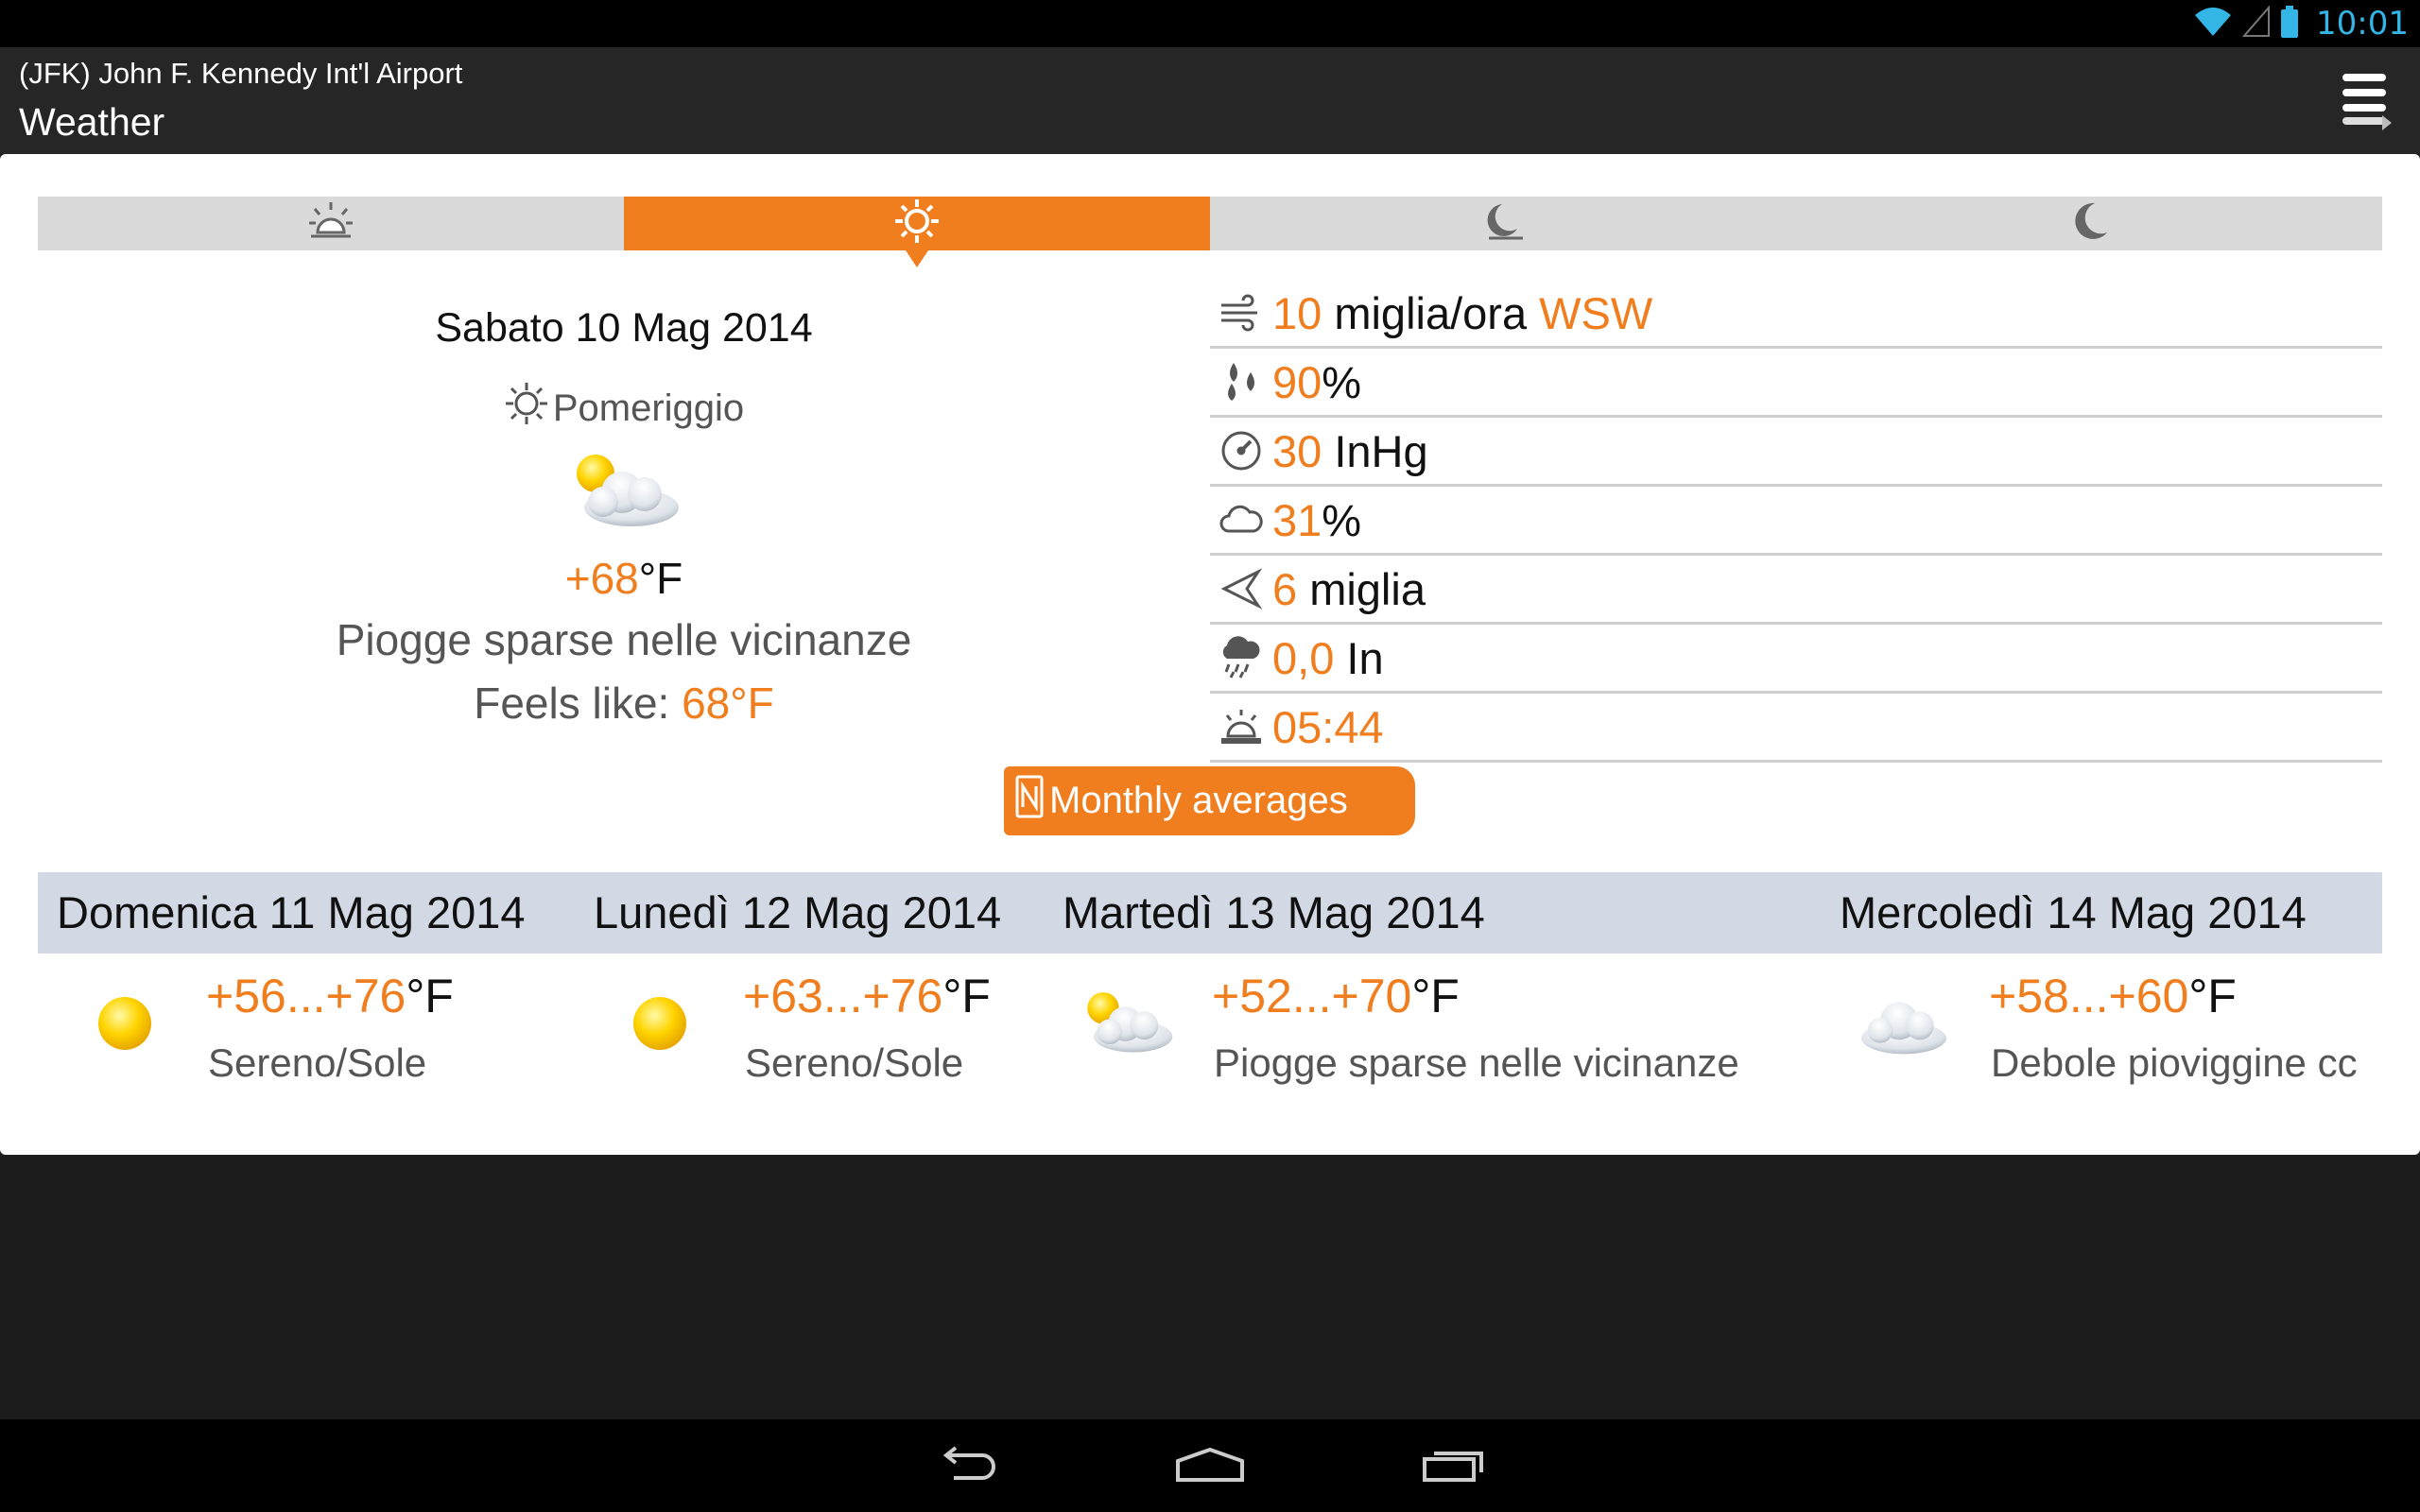 The image size is (2420, 1512). I want to click on feels-like-value: 68, so click(706, 703).